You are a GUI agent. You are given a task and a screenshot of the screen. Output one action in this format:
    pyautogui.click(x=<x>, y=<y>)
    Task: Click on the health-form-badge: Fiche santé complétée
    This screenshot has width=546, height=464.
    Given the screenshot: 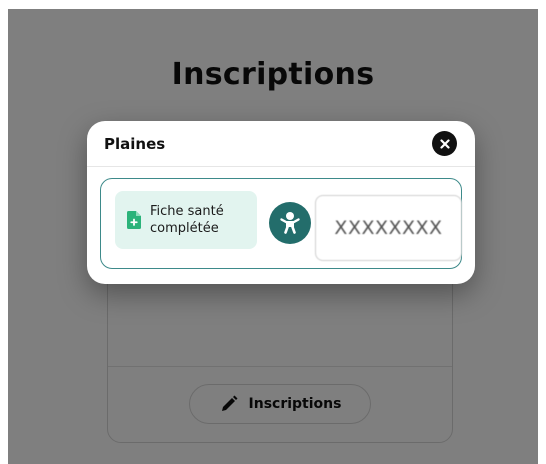 What is the action you would take?
    pyautogui.click(x=186, y=220)
    